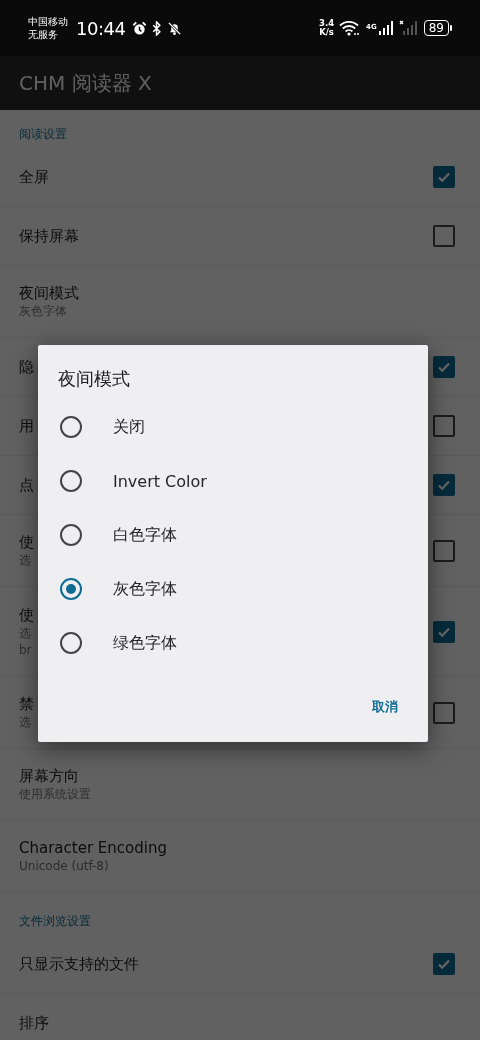 Image resolution: width=480 pixels, height=1040 pixels. Describe the element at coordinates (145, 643) in the screenshot. I see `option-label: 绿色字体` at that location.